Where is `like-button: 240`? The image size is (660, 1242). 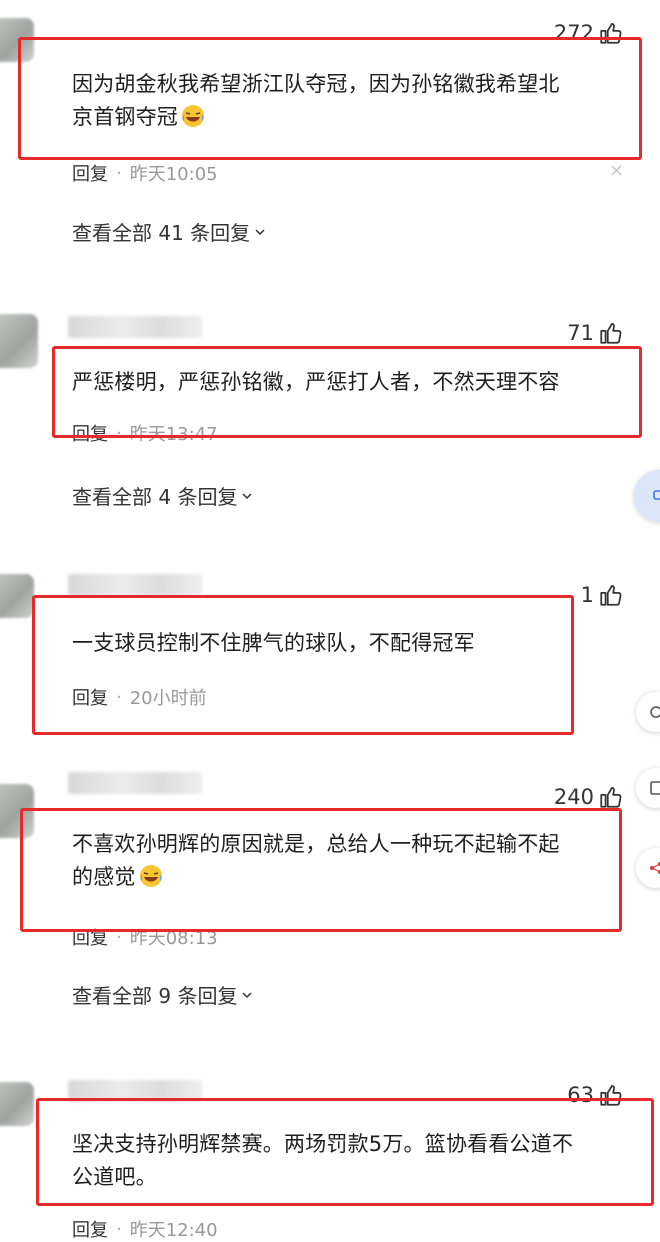
like-button: 240 is located at coordinates (589, 797).